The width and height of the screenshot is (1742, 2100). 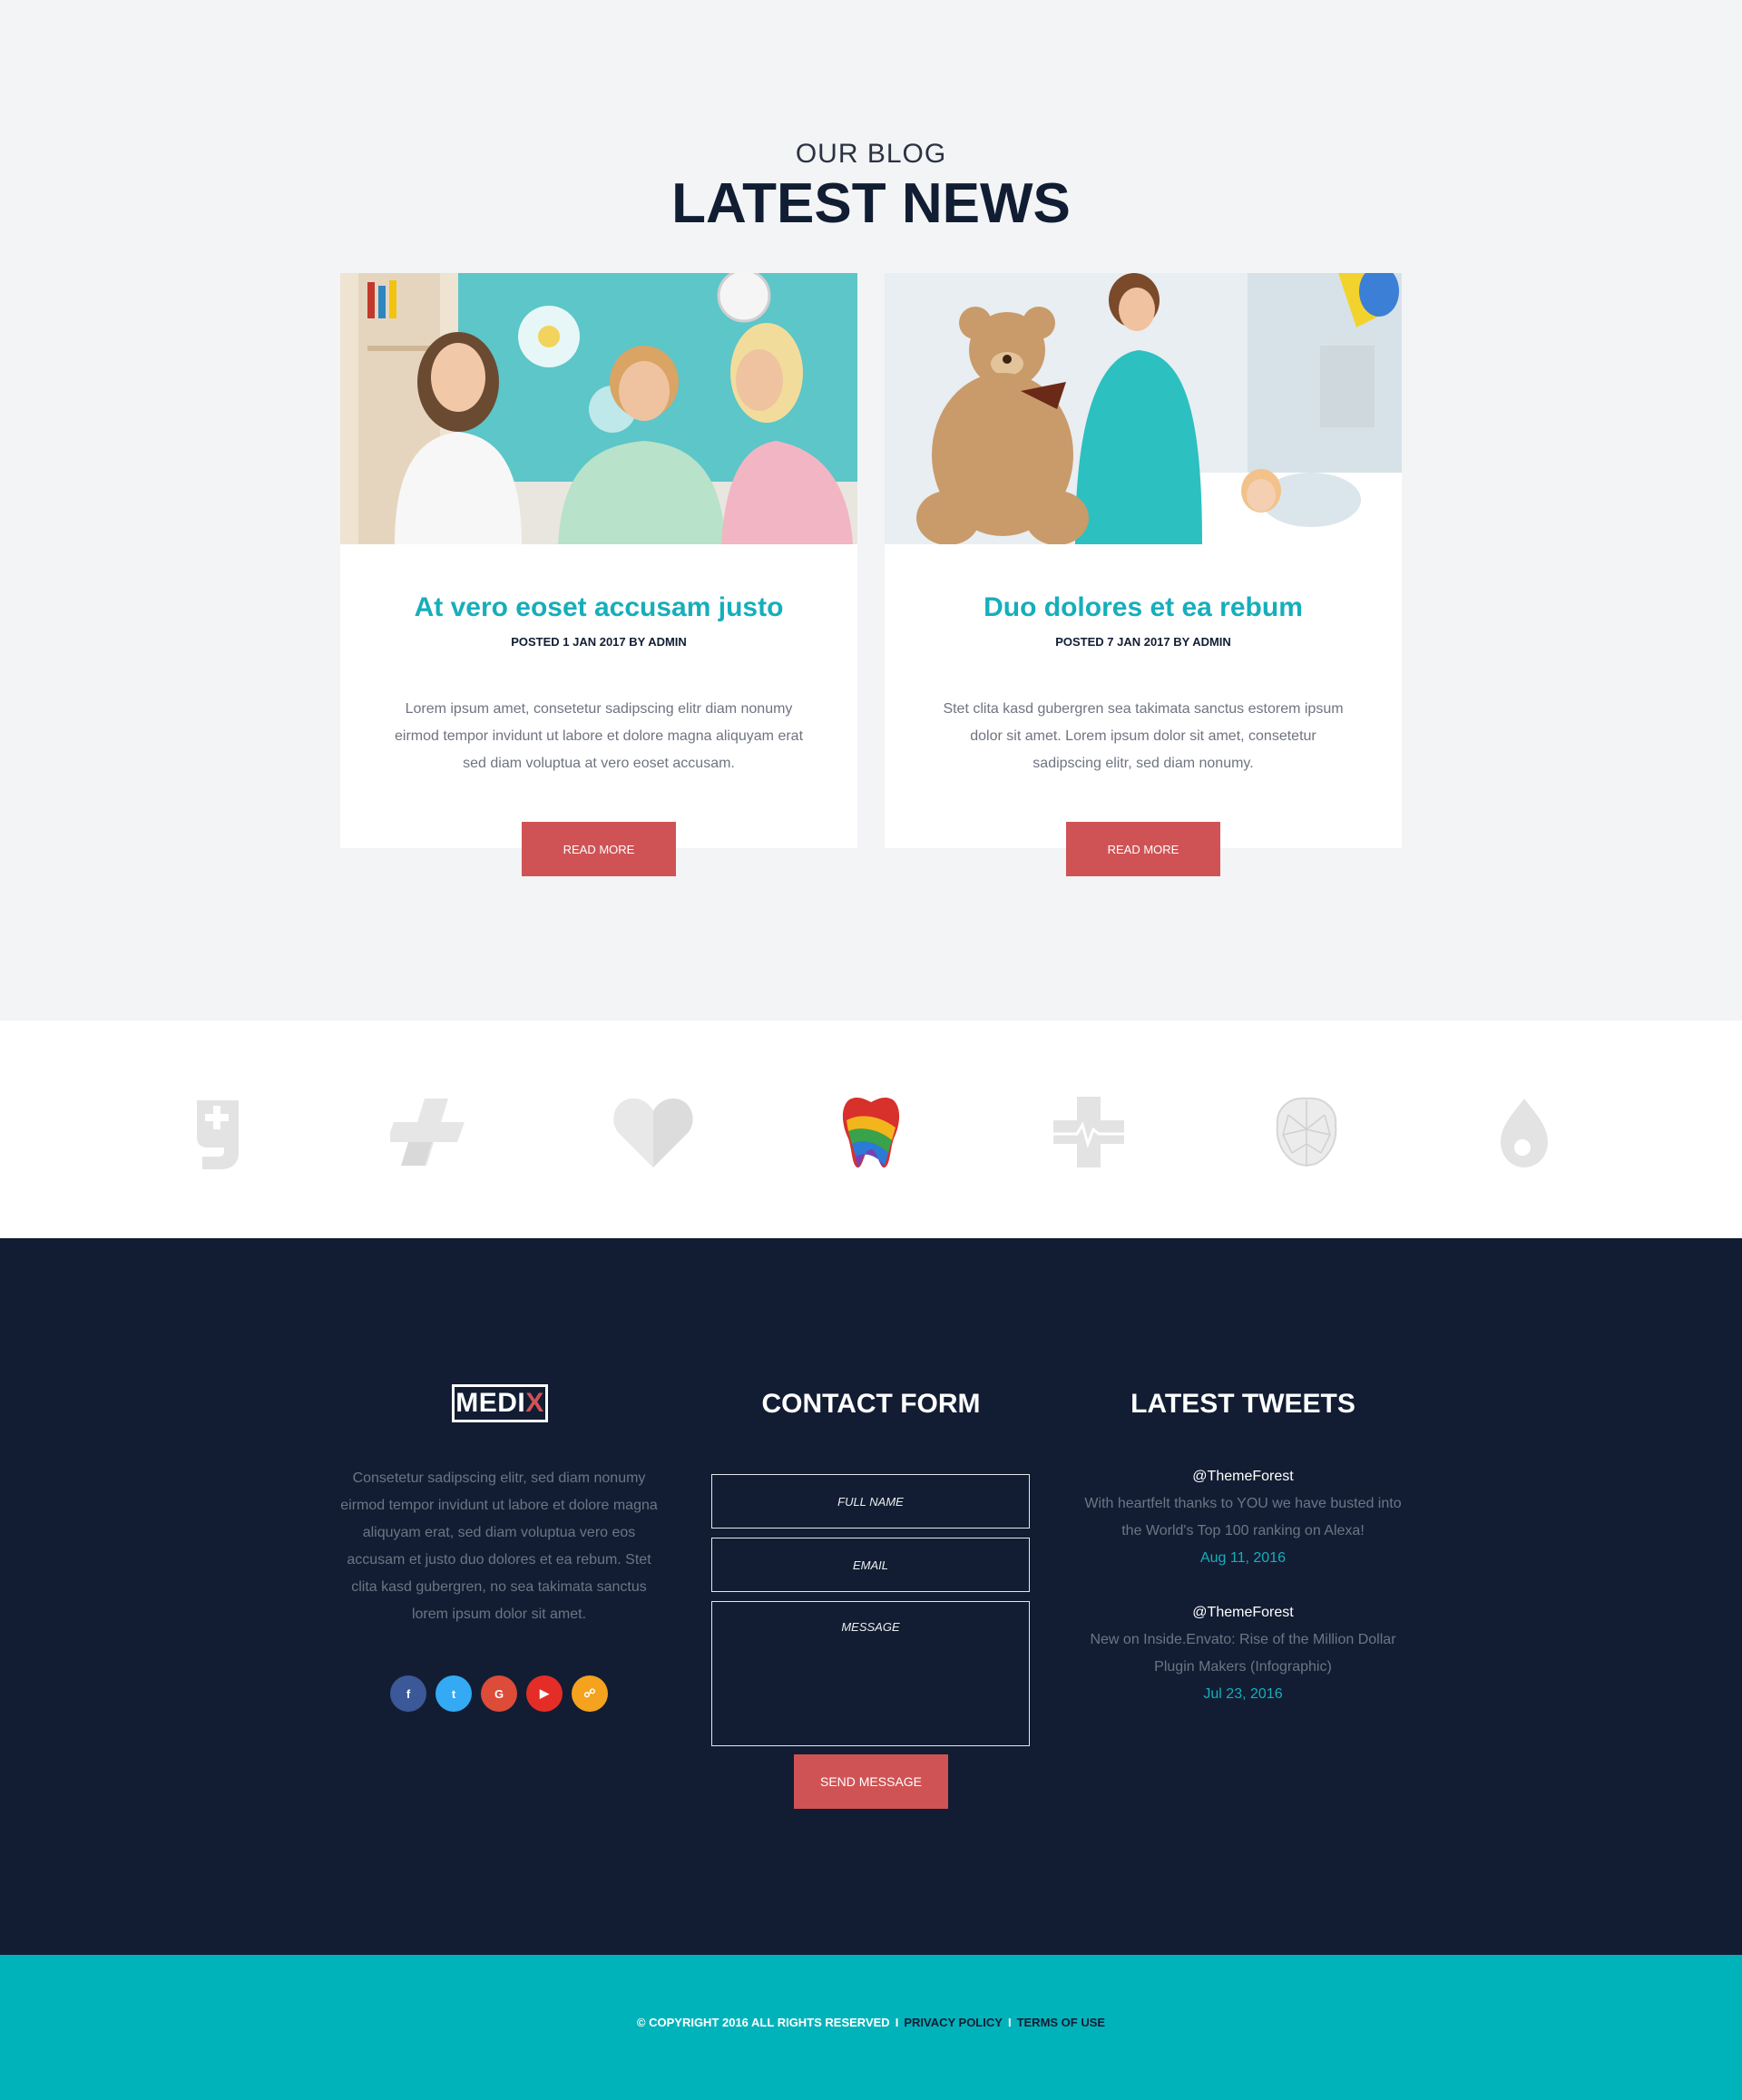 What do you see at coordinates (217, 1132) in the screenshot?
I see `g-plus-logo-icon` at bounding box center [217, 1132].